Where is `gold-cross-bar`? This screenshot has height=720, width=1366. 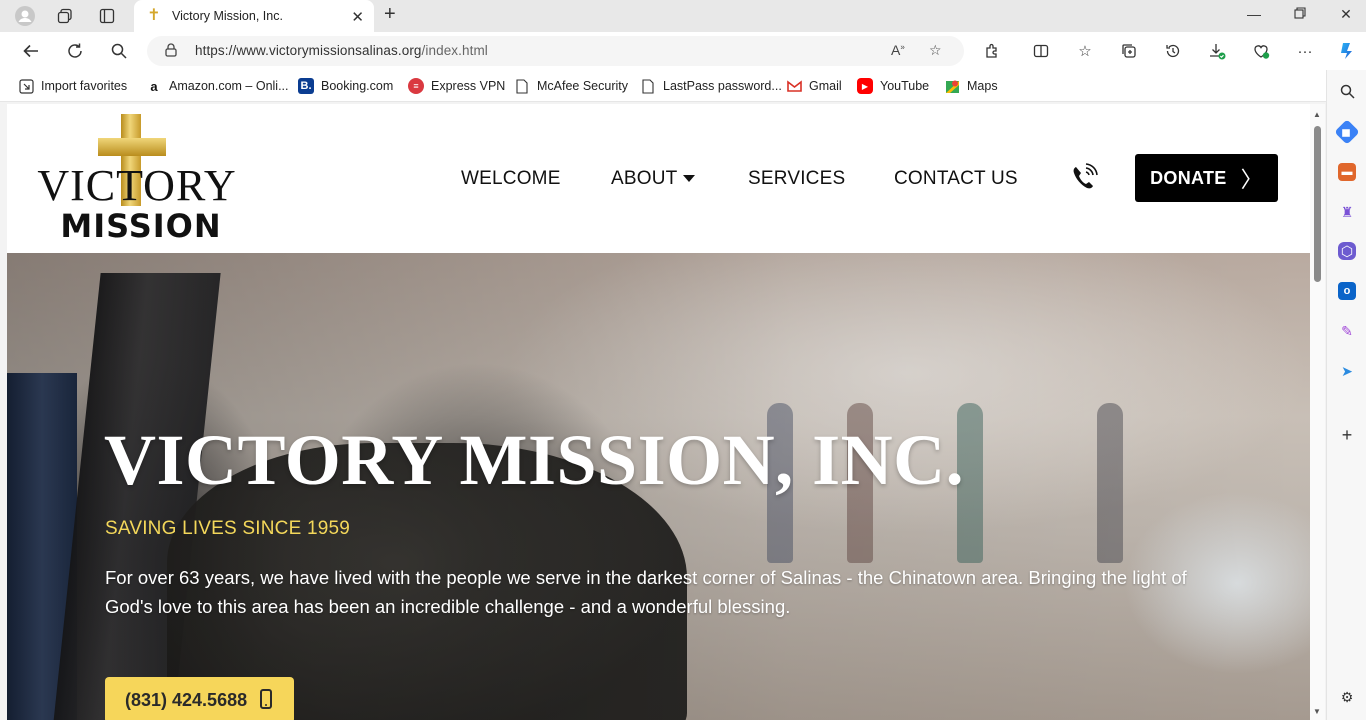
gold-cross-bar is located at coordinates (132, 147).